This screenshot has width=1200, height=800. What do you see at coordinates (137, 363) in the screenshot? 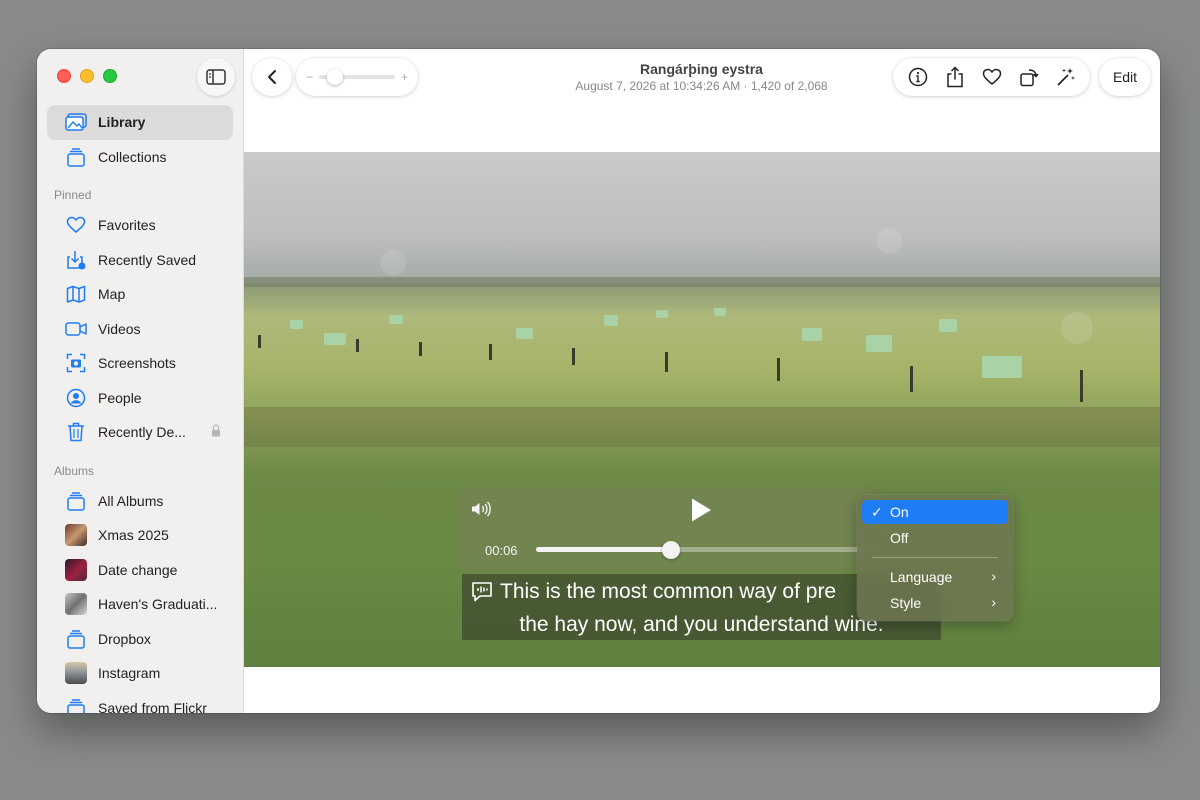
I see `sidebar-item-label: Screenshots` at bounding box center [137, 363].